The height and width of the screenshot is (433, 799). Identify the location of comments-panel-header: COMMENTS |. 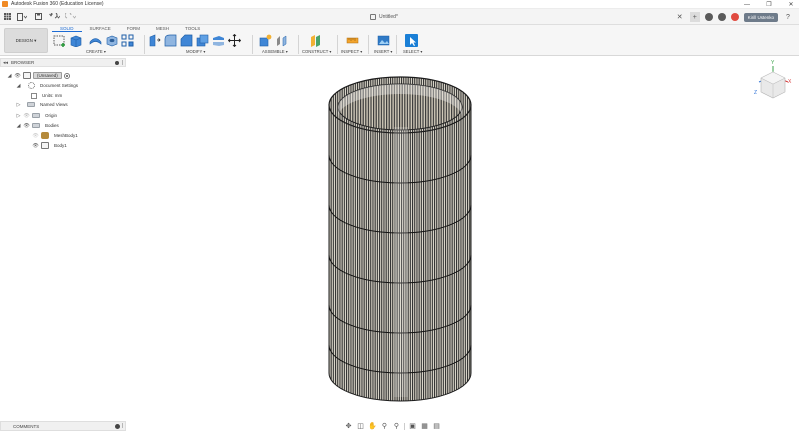
(63, 426).